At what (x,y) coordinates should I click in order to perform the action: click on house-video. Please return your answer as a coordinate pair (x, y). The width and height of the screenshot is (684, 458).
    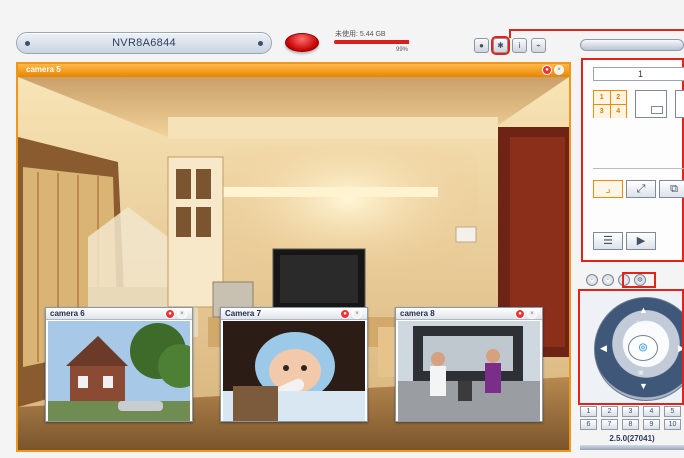
    Looking at the image, I should click on (119, 371).